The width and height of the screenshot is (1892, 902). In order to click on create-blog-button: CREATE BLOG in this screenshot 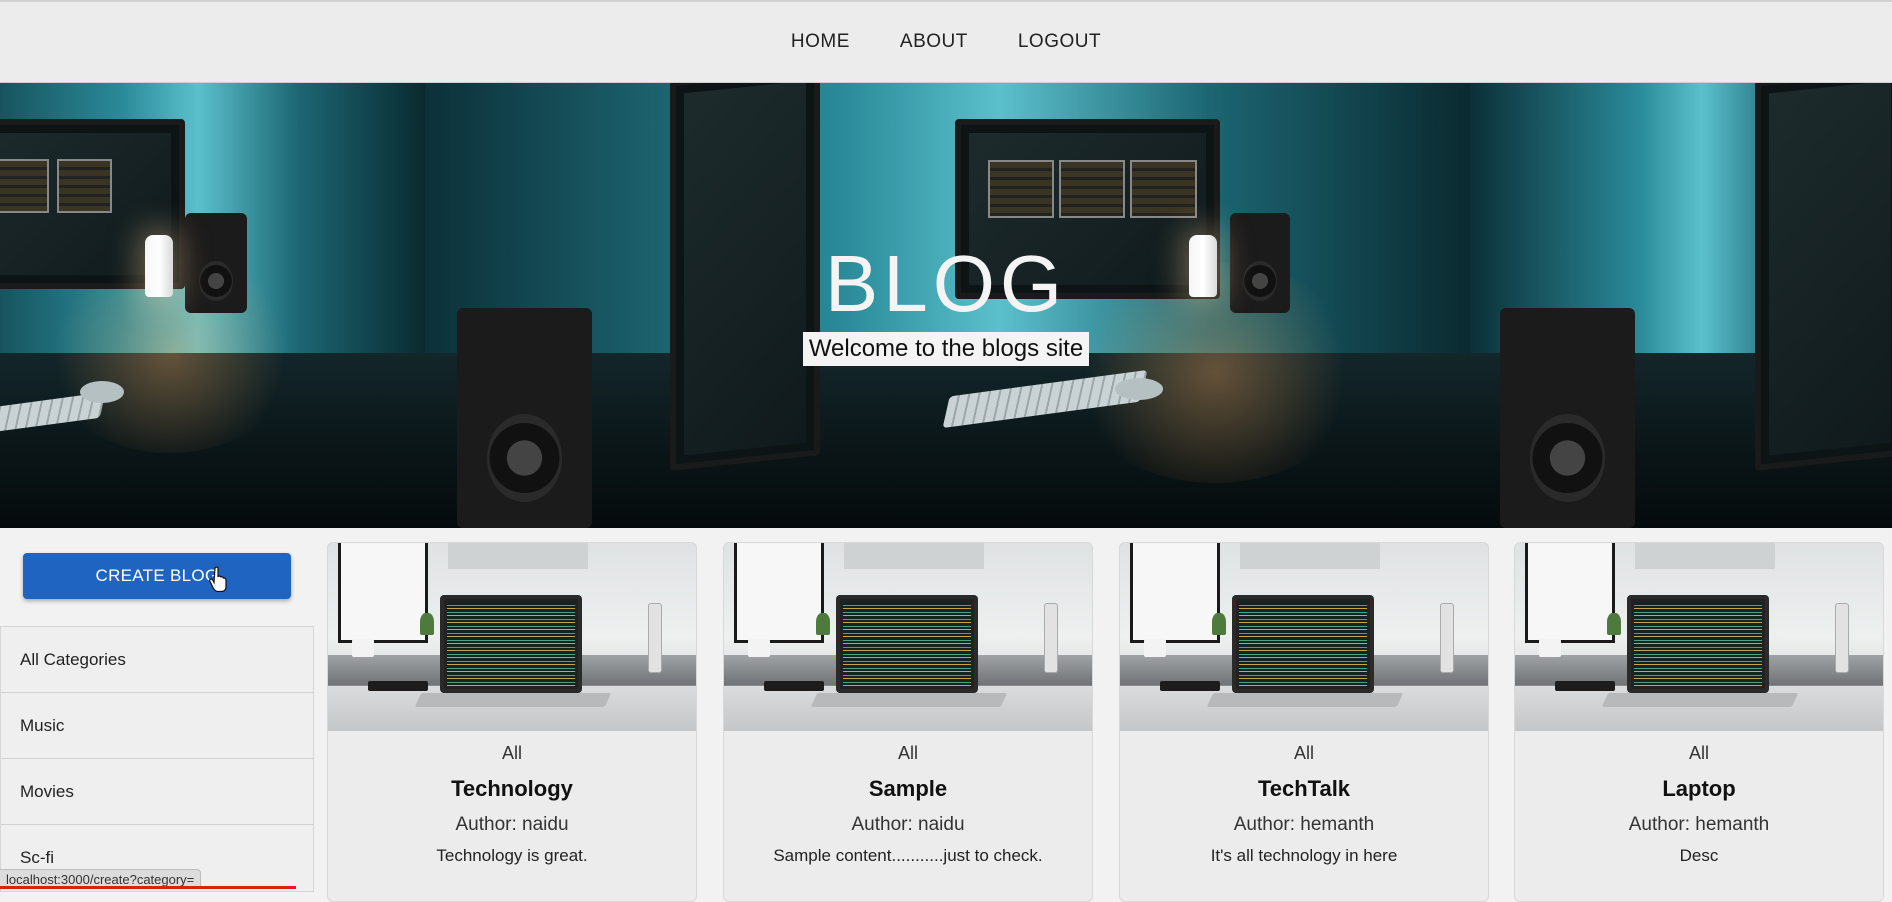, I will do `click(157, 576)`.